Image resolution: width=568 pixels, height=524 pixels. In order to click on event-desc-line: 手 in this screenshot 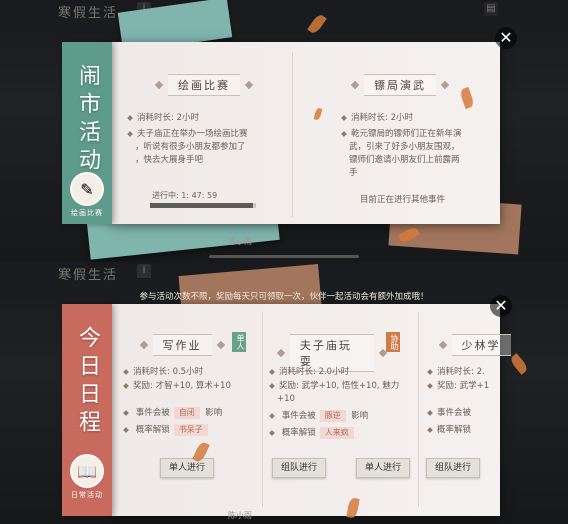, I will do `click(353, 173)`.